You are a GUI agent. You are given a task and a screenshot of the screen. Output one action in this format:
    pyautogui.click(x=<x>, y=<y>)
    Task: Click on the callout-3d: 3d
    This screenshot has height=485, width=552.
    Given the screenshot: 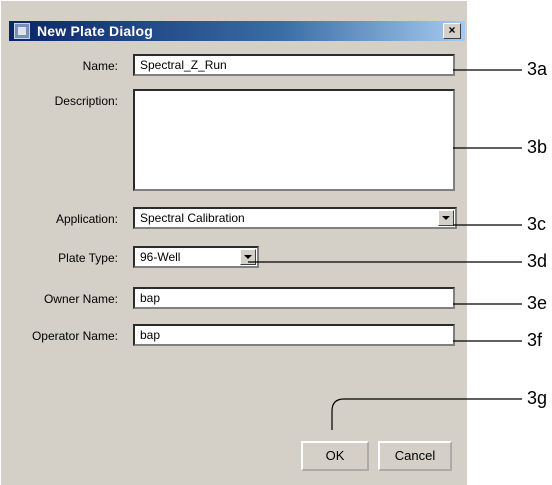 What is the action you would take?
    pyautogui.click(x=537, y=261)
    